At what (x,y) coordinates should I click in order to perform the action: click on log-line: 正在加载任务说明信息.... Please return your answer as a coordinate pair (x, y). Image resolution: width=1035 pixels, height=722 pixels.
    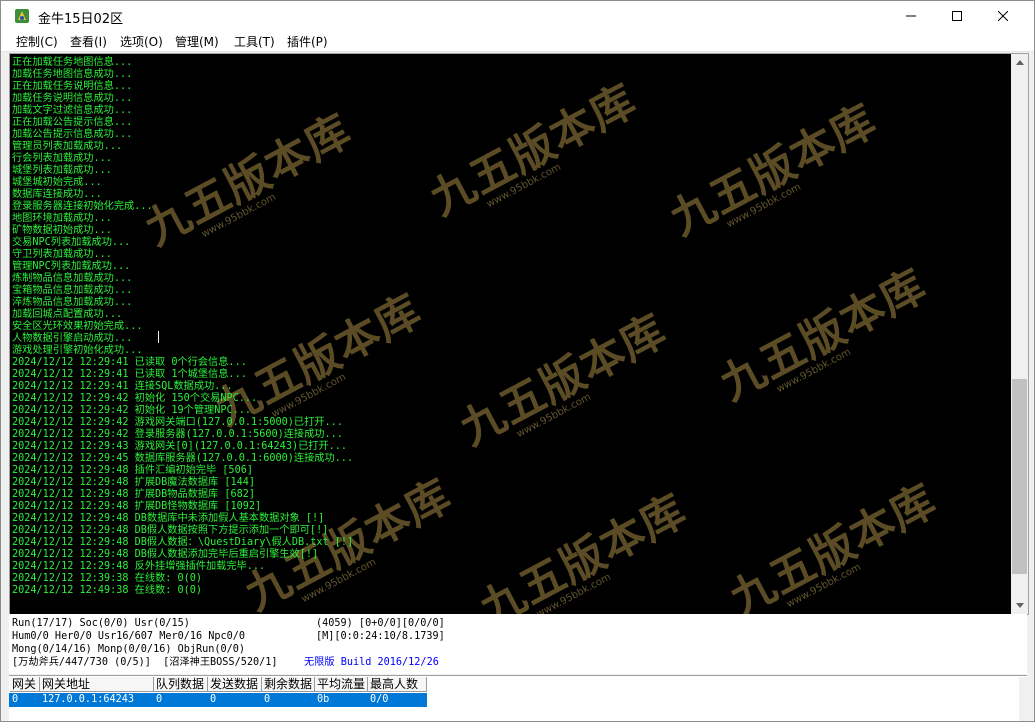
    Looking at the image, I should click on (72, 86).